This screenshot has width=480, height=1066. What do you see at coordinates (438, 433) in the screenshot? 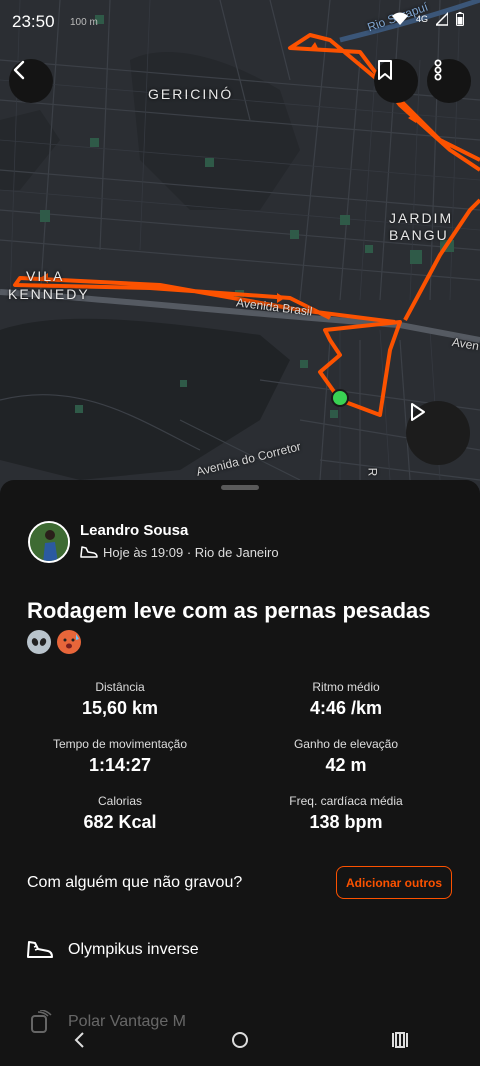
I see `play-flyover-button` at bounding box center [438, 433].